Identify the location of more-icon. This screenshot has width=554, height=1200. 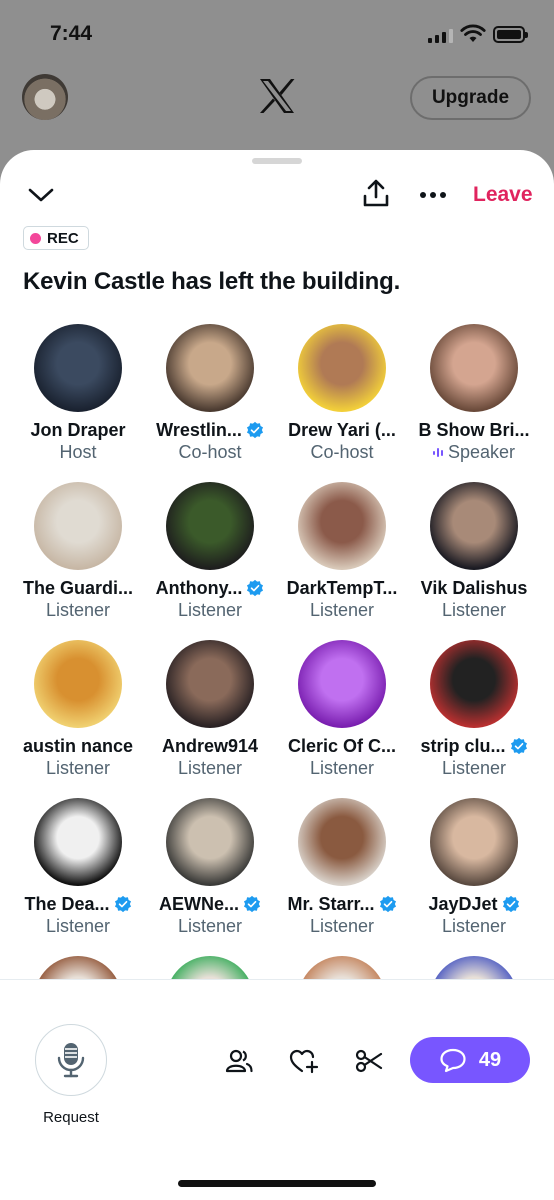
(433, 195).